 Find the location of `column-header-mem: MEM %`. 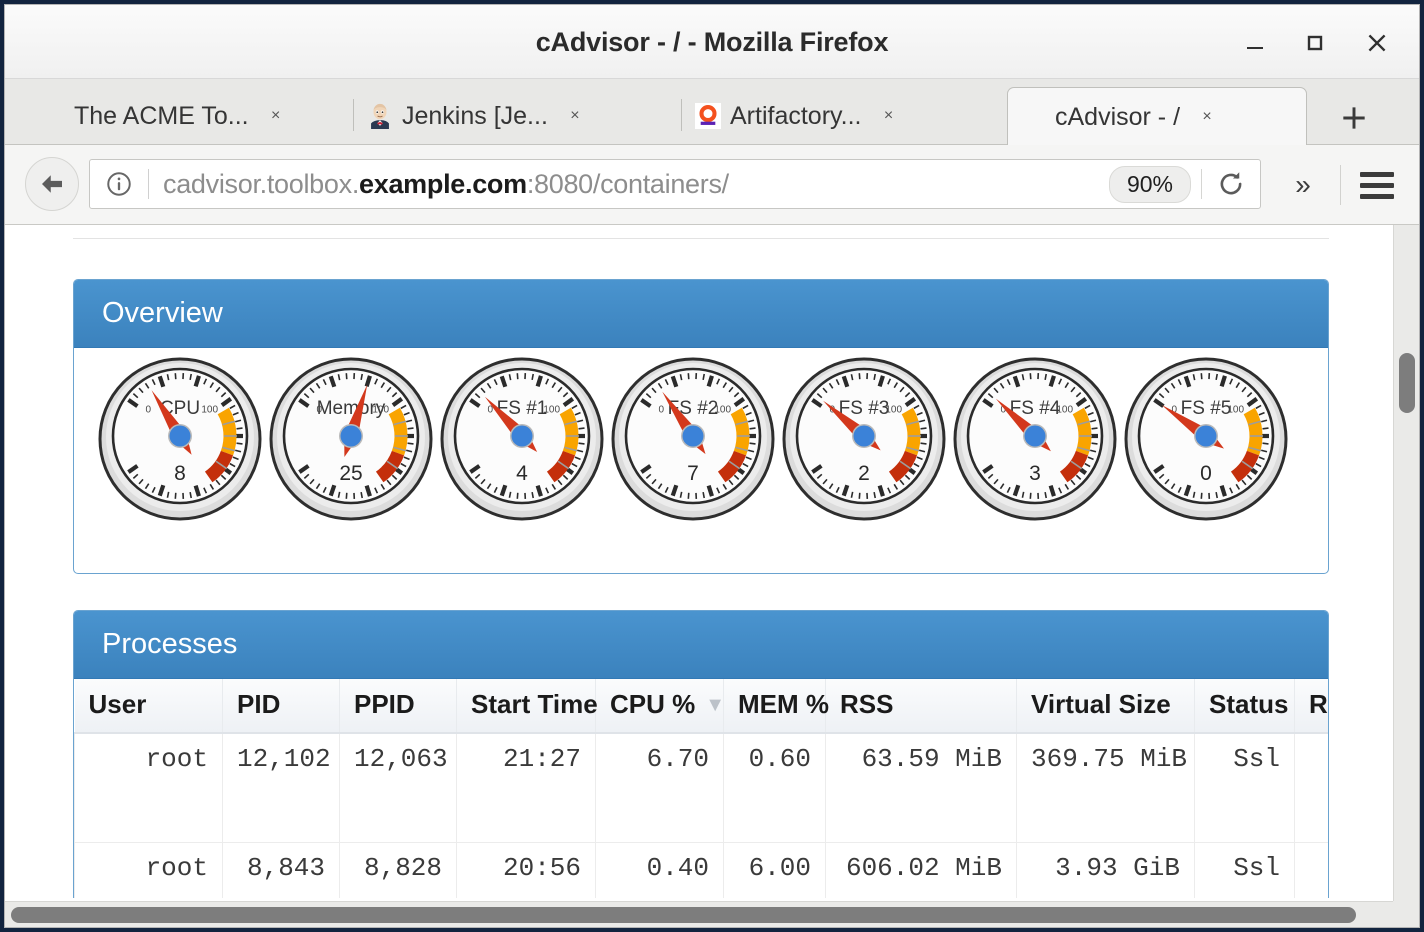

column-header-mem: MEM % is located at coordinates (776, 706).